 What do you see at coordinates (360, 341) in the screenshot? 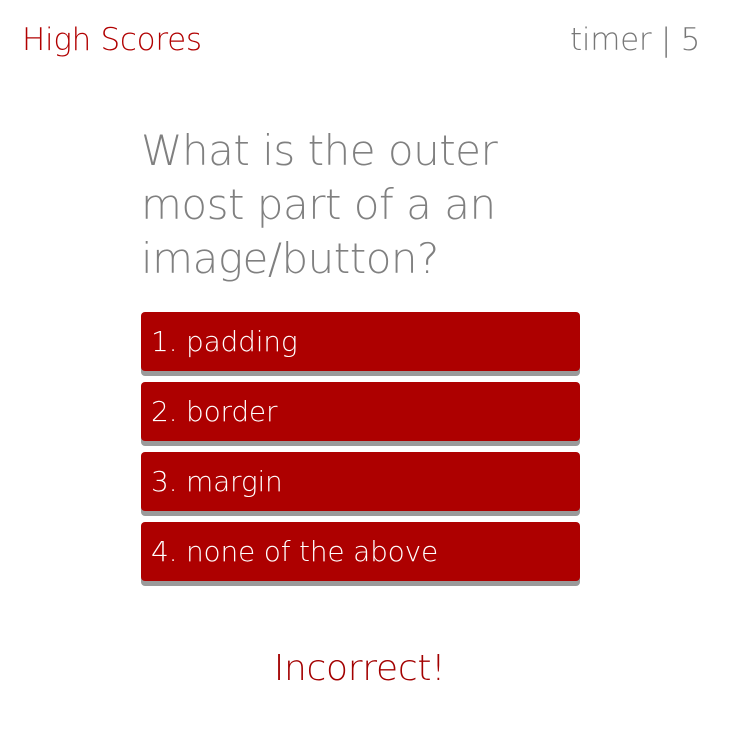
I see `answer-button-1: 1. padding` at bounding box center [360, 341].